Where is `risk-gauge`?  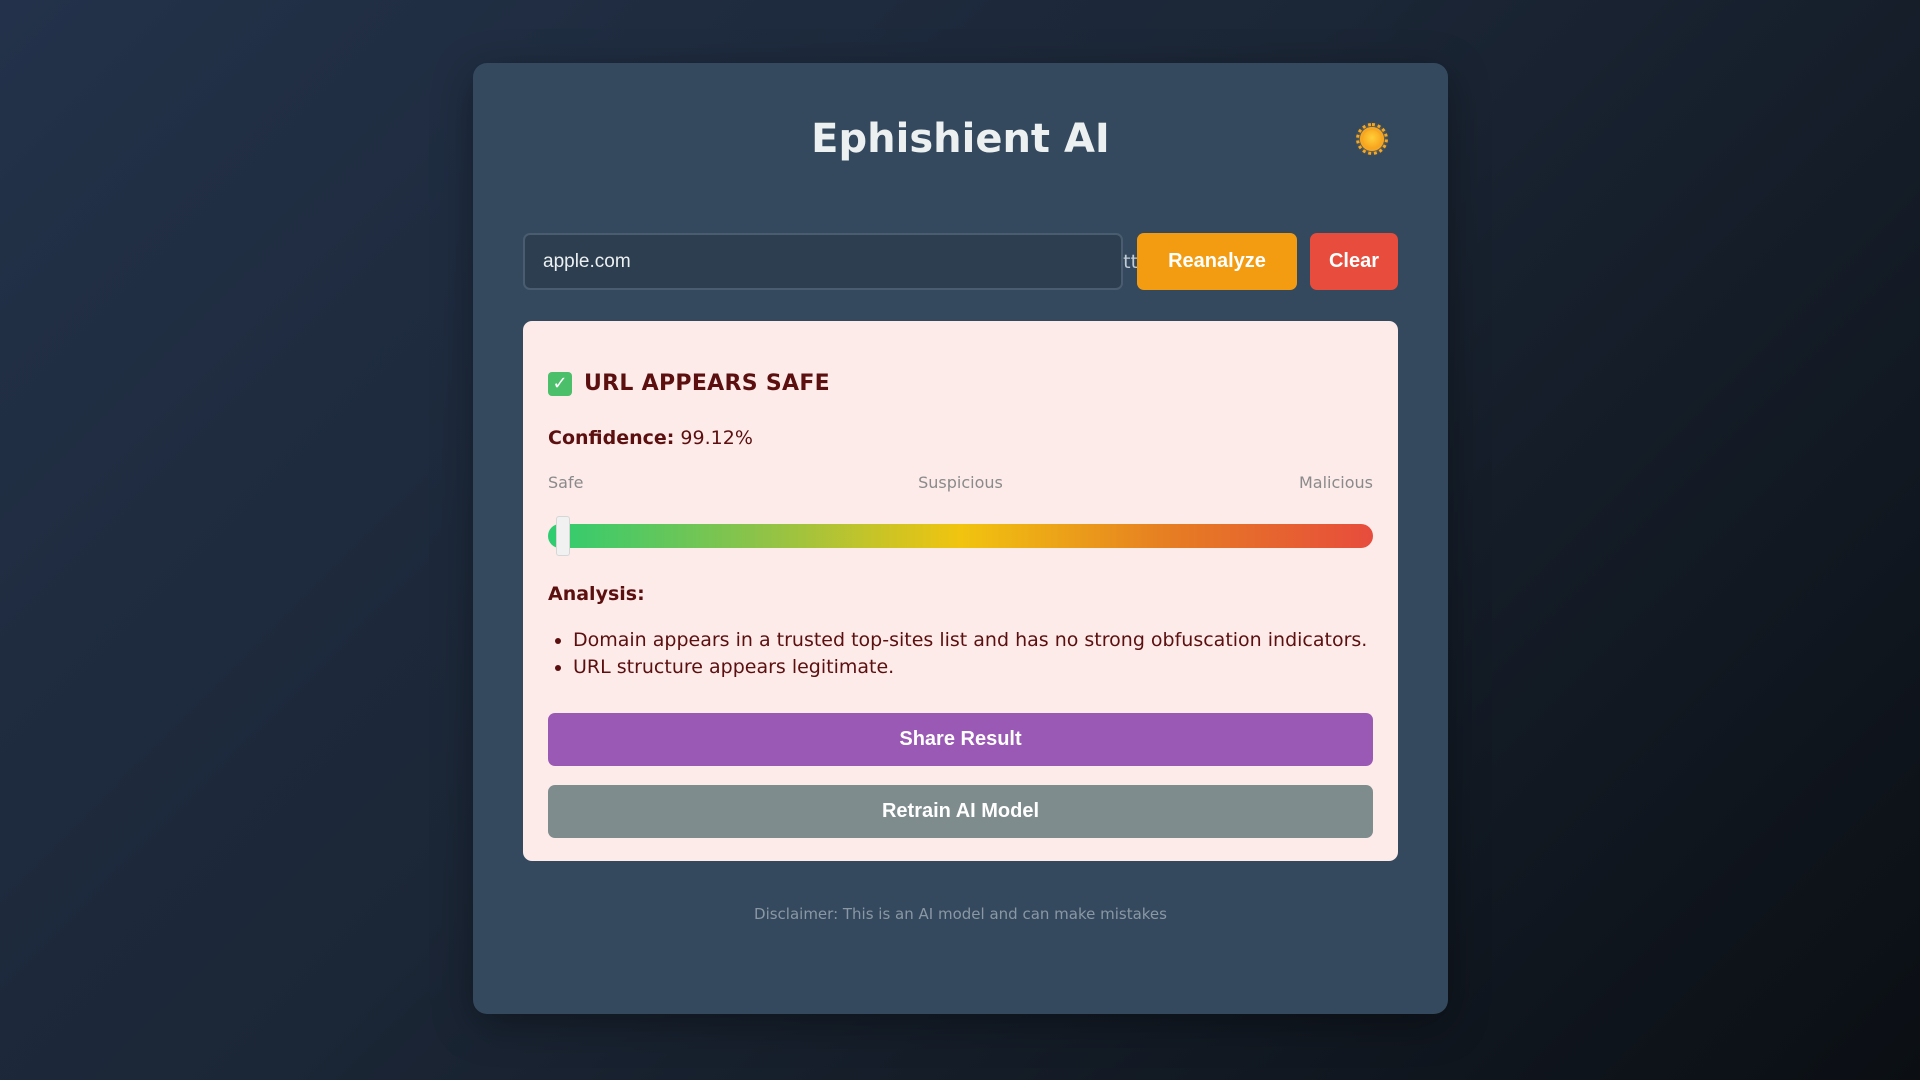
risk-gauge is located at coordinates (960, 536).